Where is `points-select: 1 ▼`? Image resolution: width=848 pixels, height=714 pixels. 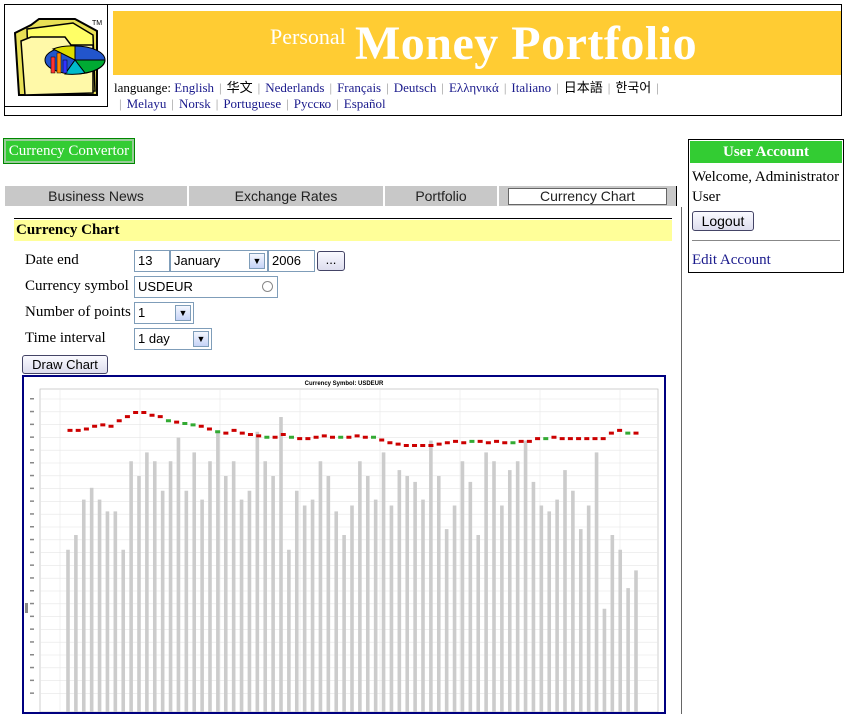
points-select: 1 ▼ is located at coordinates (164, 313).